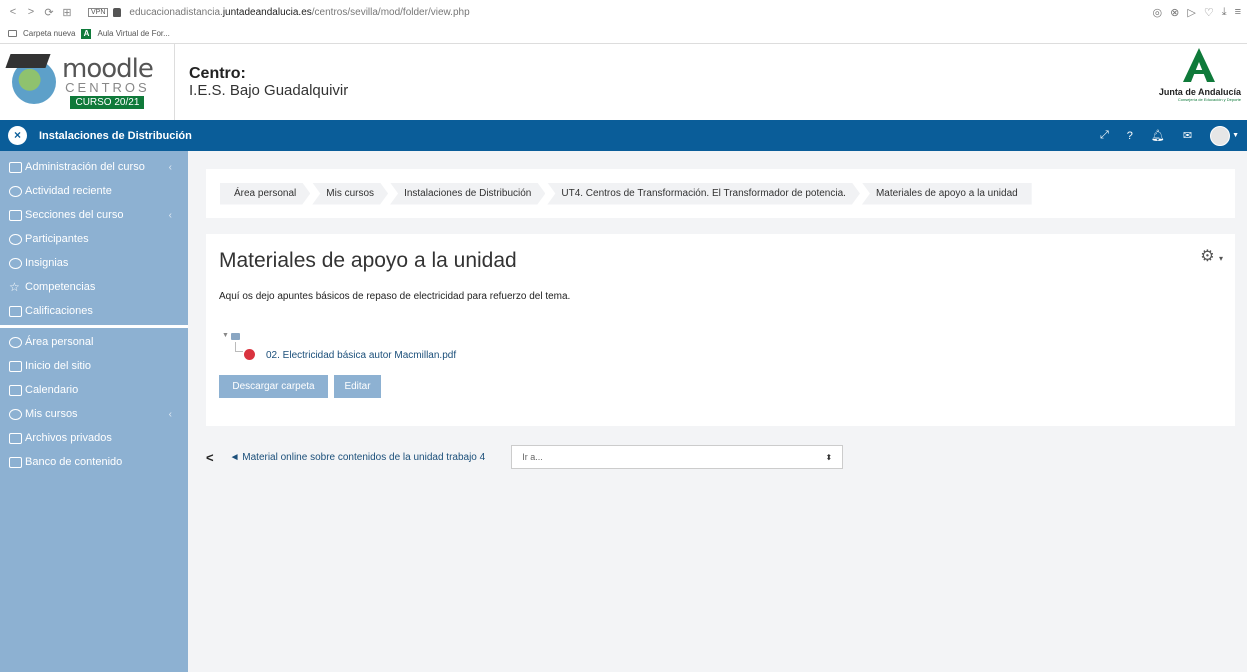 This screenshot has width=1247, height=672. What do you see at coordinates (15, 191) in the screenshot?
I see `clock-icon` at bounding box center [15, 191].